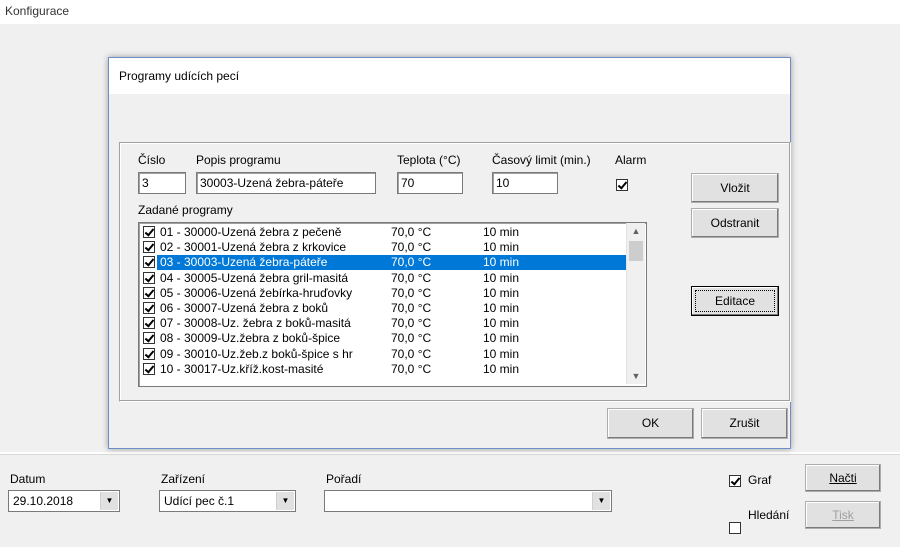 The image size is (900, 547). What do you see at coordinates (636, 376) in the screenshot?
I see `scroll-down-icon: ▼` at bounding box center [636, 376].